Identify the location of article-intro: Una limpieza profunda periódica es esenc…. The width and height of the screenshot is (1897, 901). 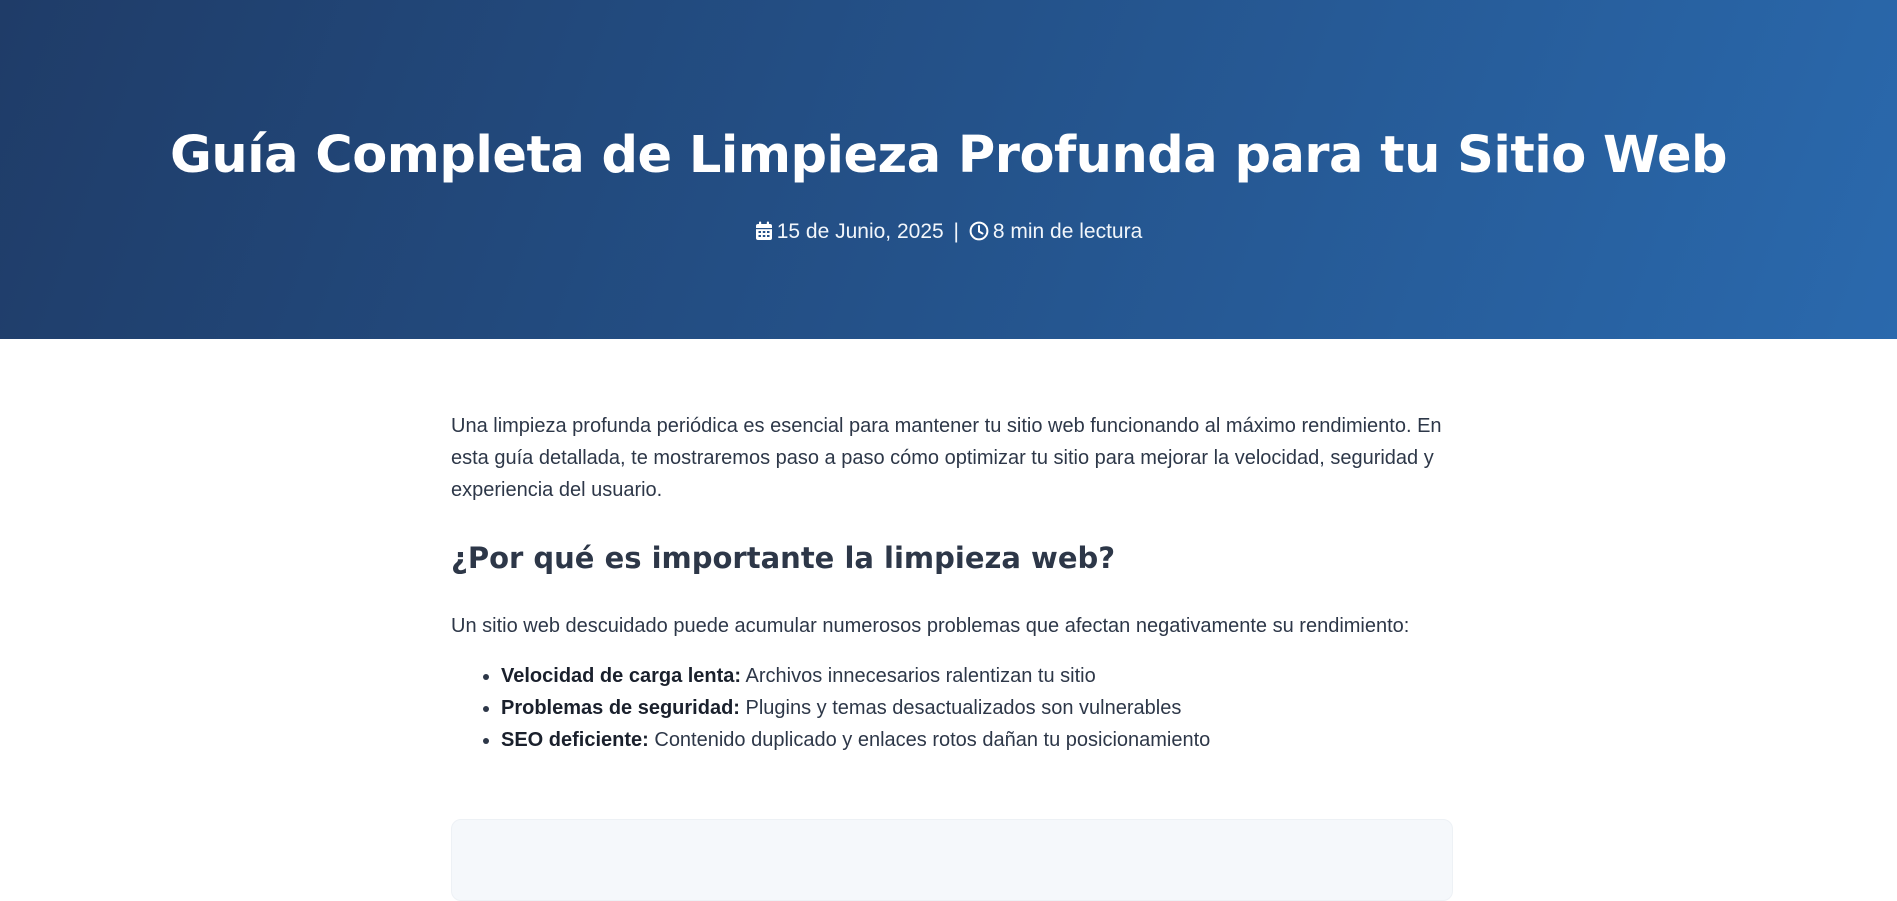
(946, 458).